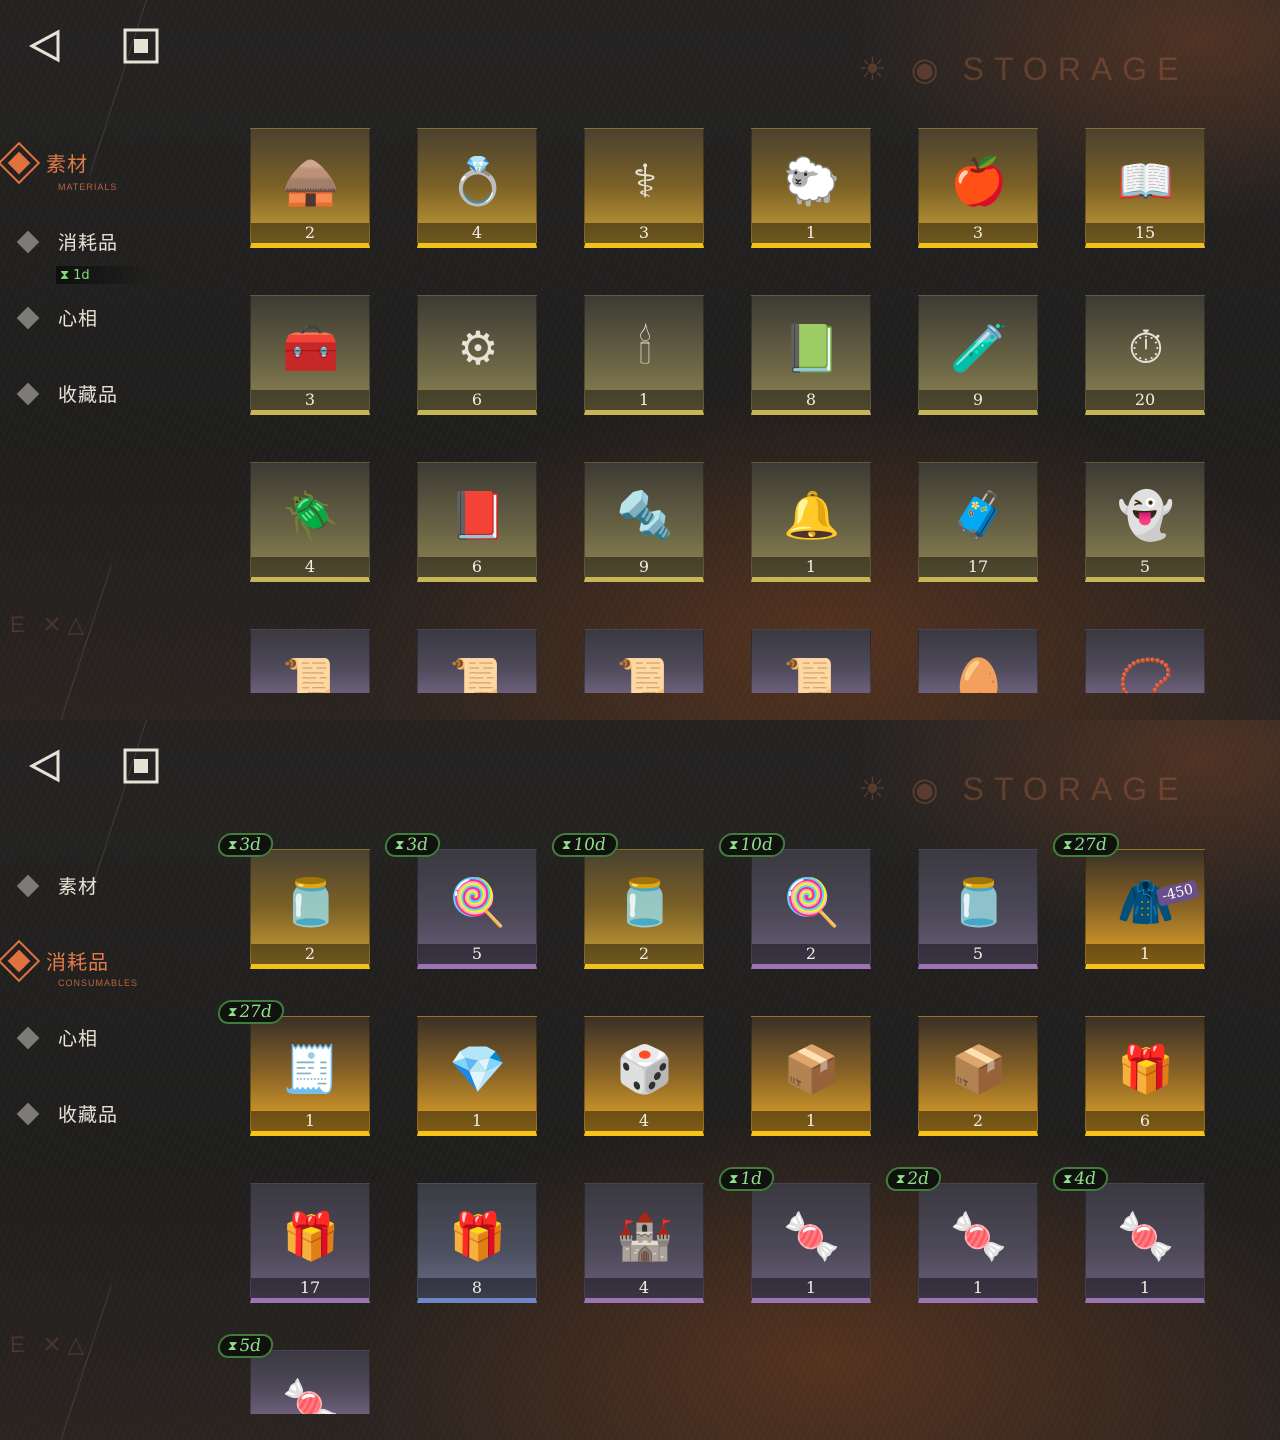  I want to click on inventory-item-scroll-orange: 📜, so click(811, 661).